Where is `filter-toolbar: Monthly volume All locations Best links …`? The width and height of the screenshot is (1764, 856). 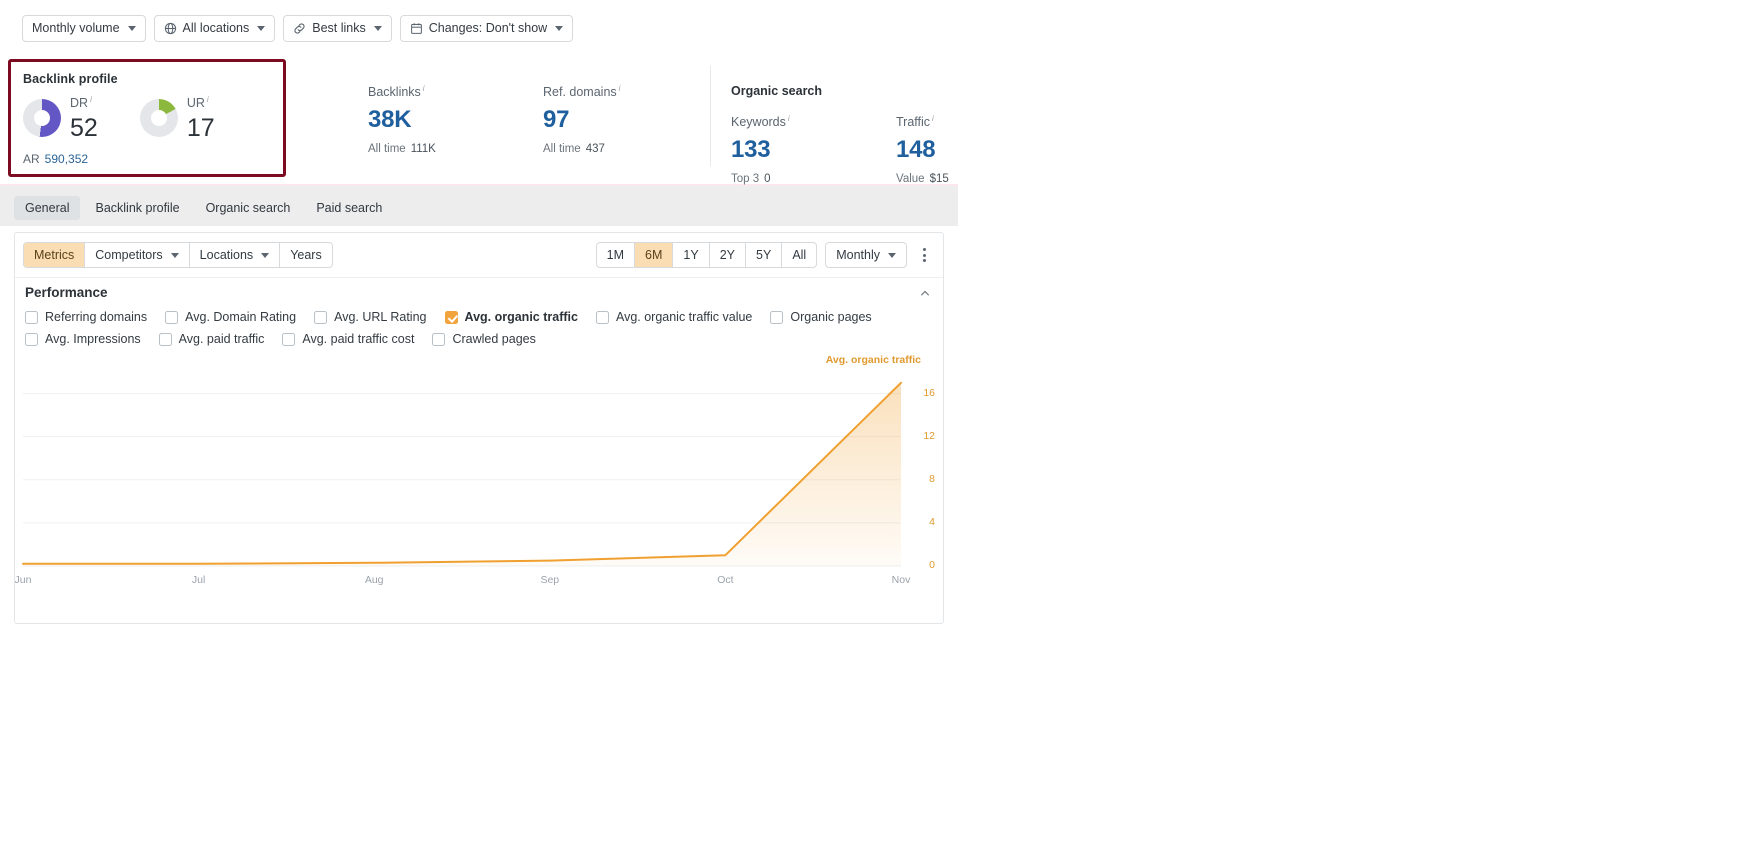 filter-toolbar: Monthly volume All locations Best links … is located at coordinates (479, 28).